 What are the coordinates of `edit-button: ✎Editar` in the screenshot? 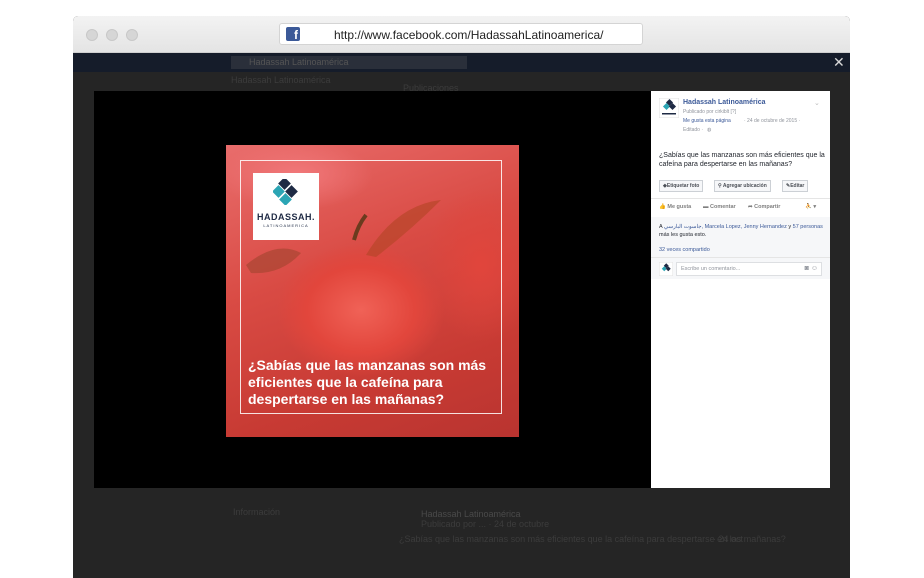 It's located at (795, 186).